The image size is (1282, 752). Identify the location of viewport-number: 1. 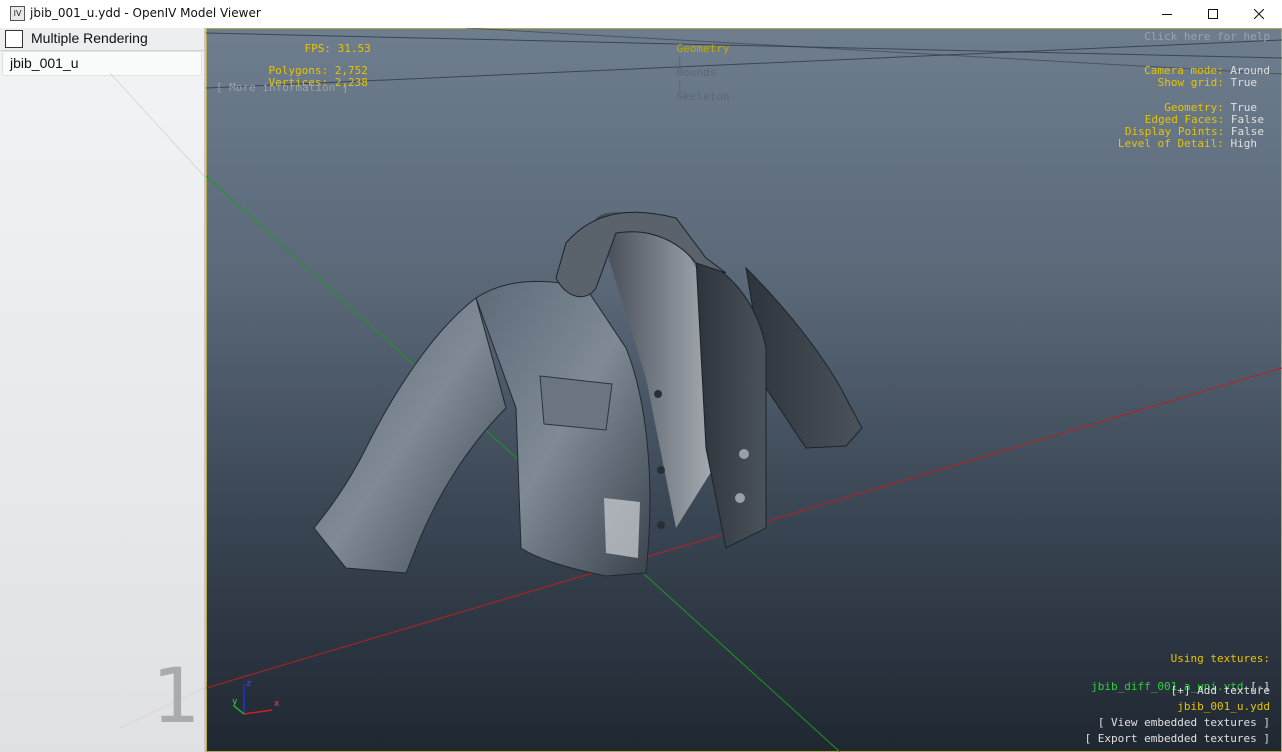
(176, 695).